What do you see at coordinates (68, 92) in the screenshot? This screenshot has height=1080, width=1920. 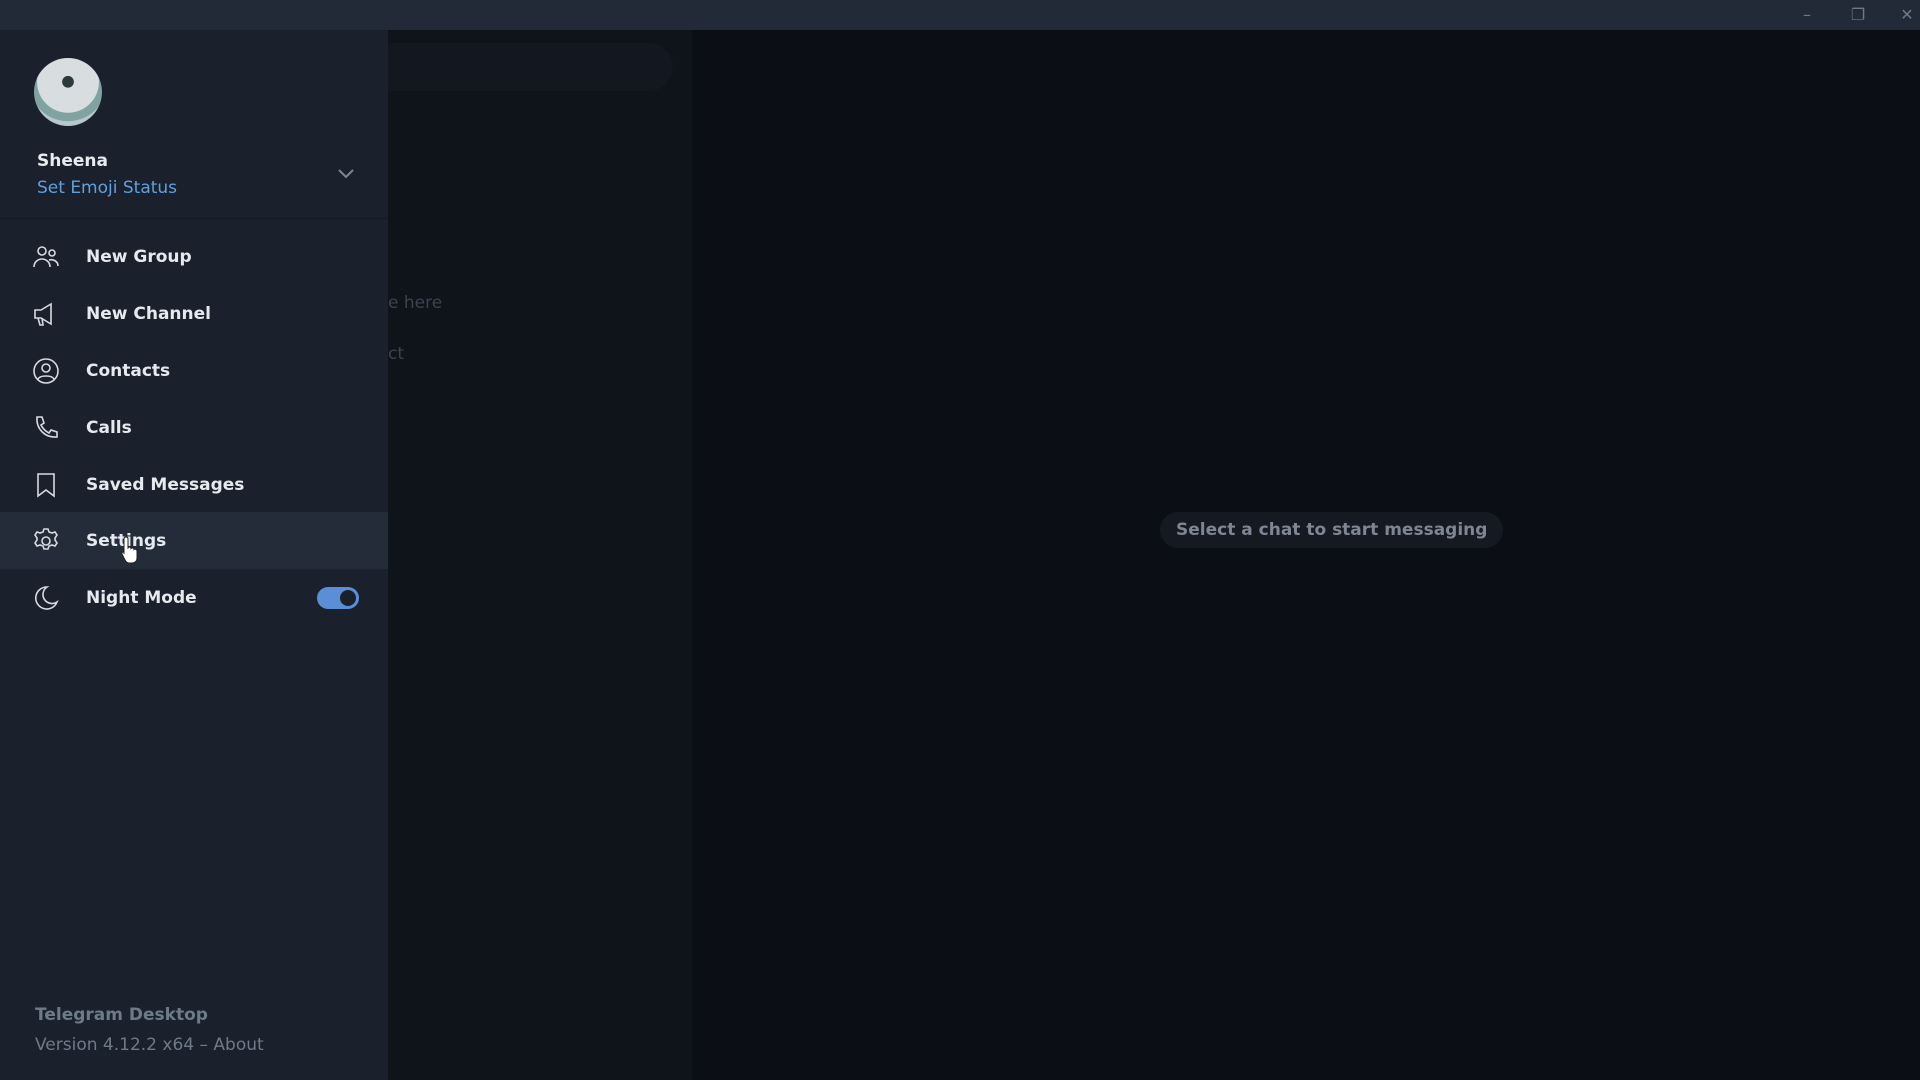 I see `avatar` at bounding box center [68, 92].